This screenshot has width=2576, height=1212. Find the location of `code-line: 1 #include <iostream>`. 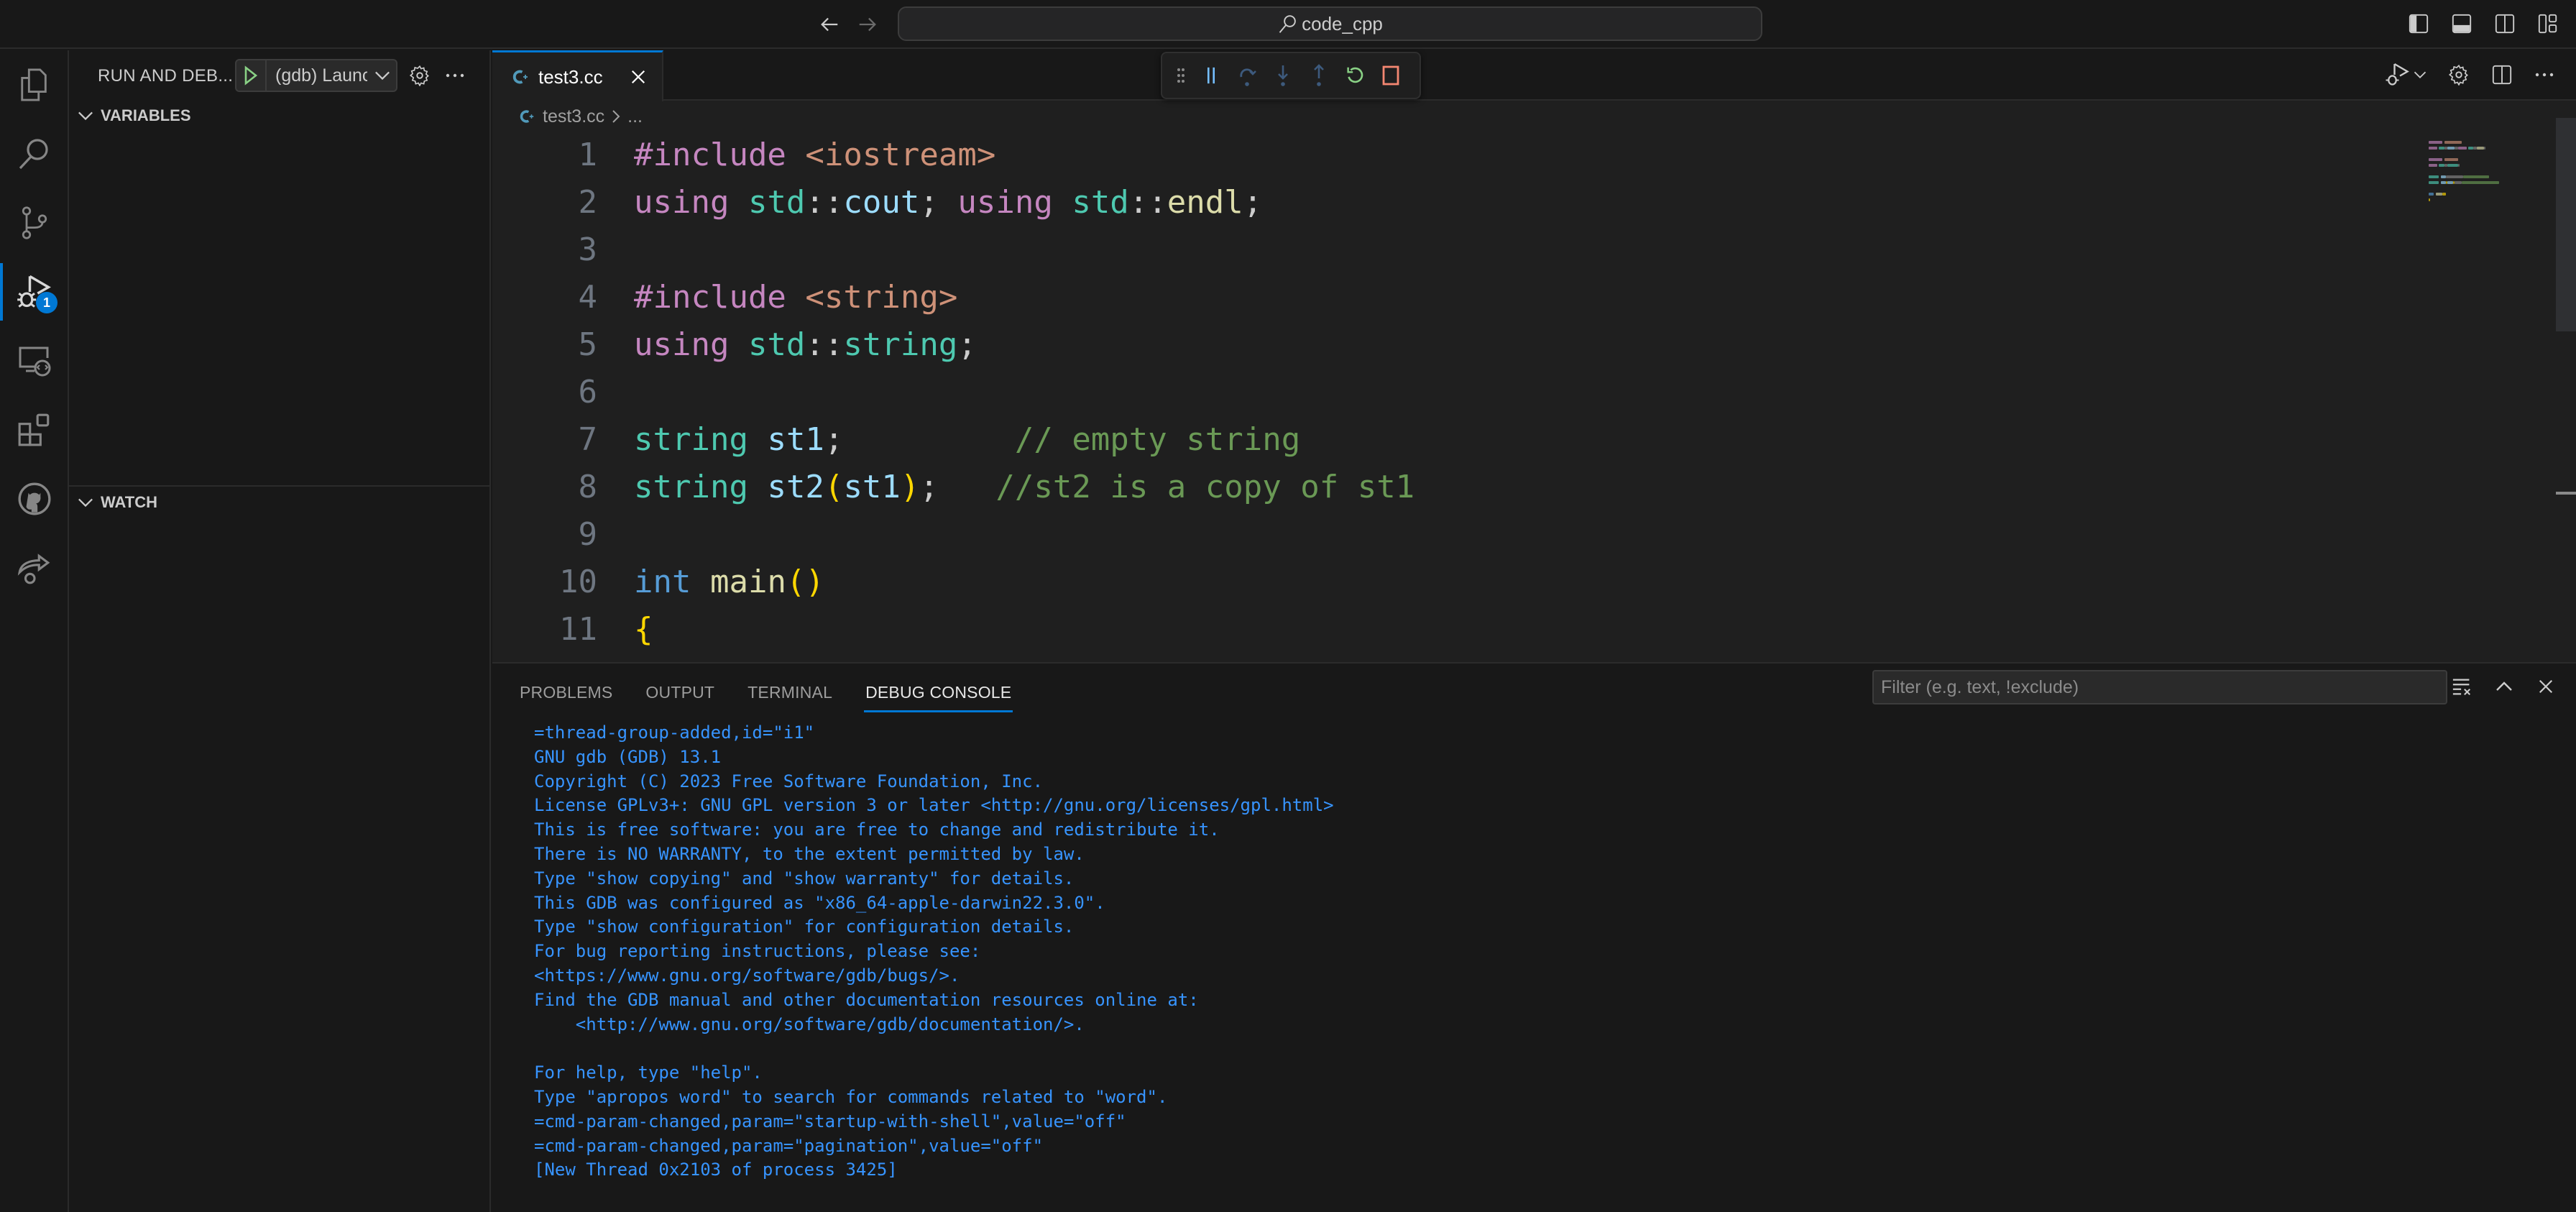

code-line: 1 #include <iostream> is located at coordinates (1455, 154).